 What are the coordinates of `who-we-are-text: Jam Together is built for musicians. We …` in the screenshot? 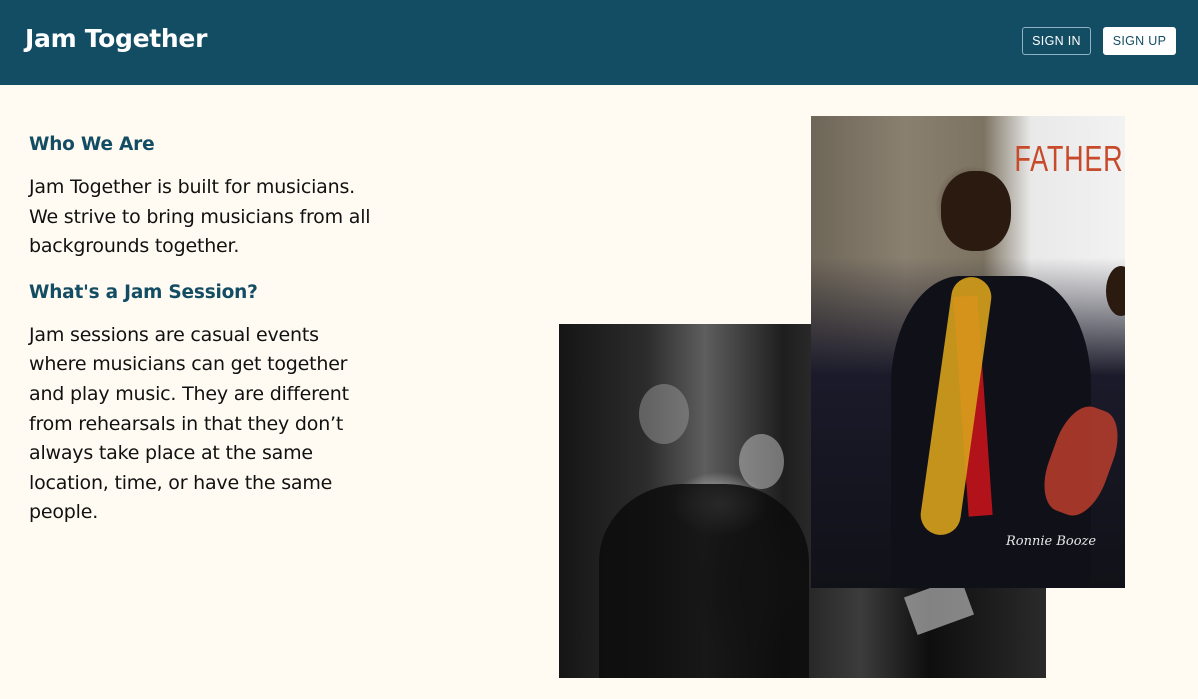 It's located at (200, 217).